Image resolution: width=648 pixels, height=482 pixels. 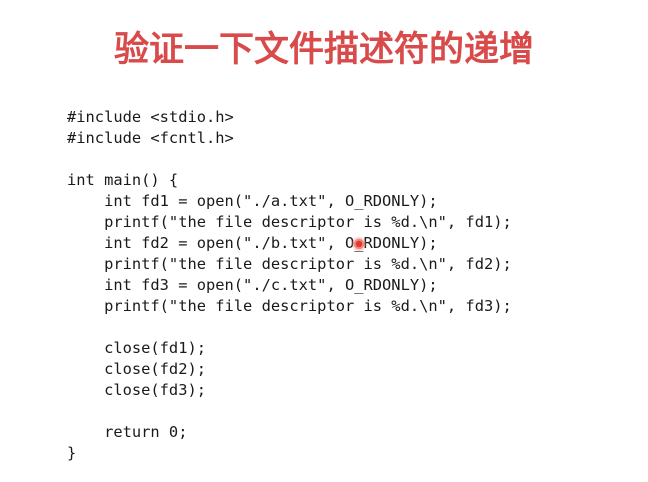 I want to click on code-line: close(fd3);, so click(x=136, y=390).